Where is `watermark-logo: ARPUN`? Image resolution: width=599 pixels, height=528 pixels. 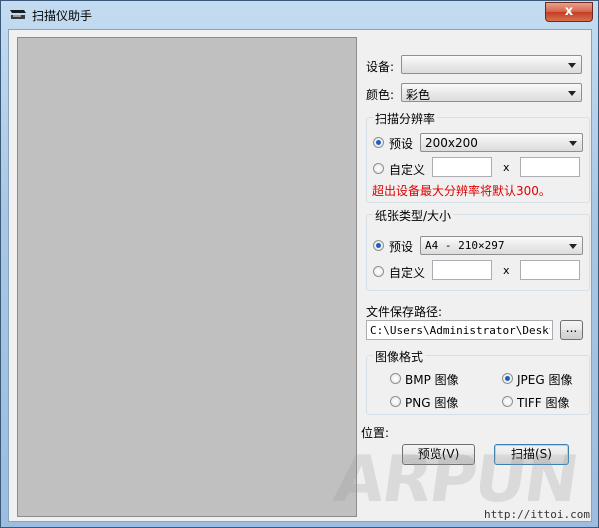
watermark-logo: ARPUN is located at coordinates (455, 480).